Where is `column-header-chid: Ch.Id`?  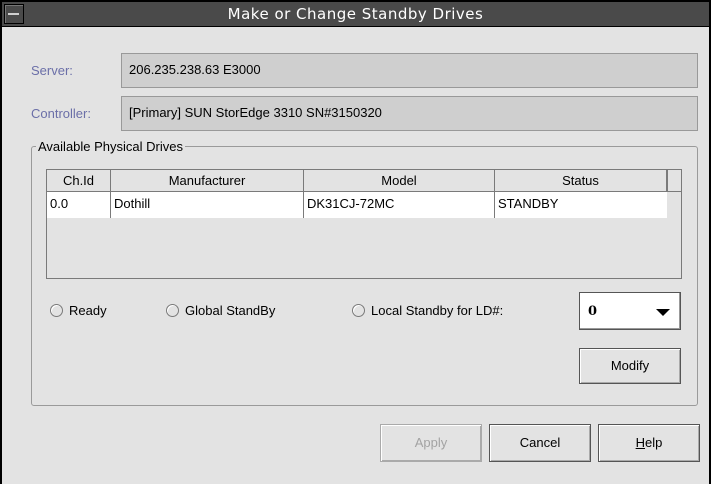
column-header-chid: Ch.Id is located at coordinates (79, 181).